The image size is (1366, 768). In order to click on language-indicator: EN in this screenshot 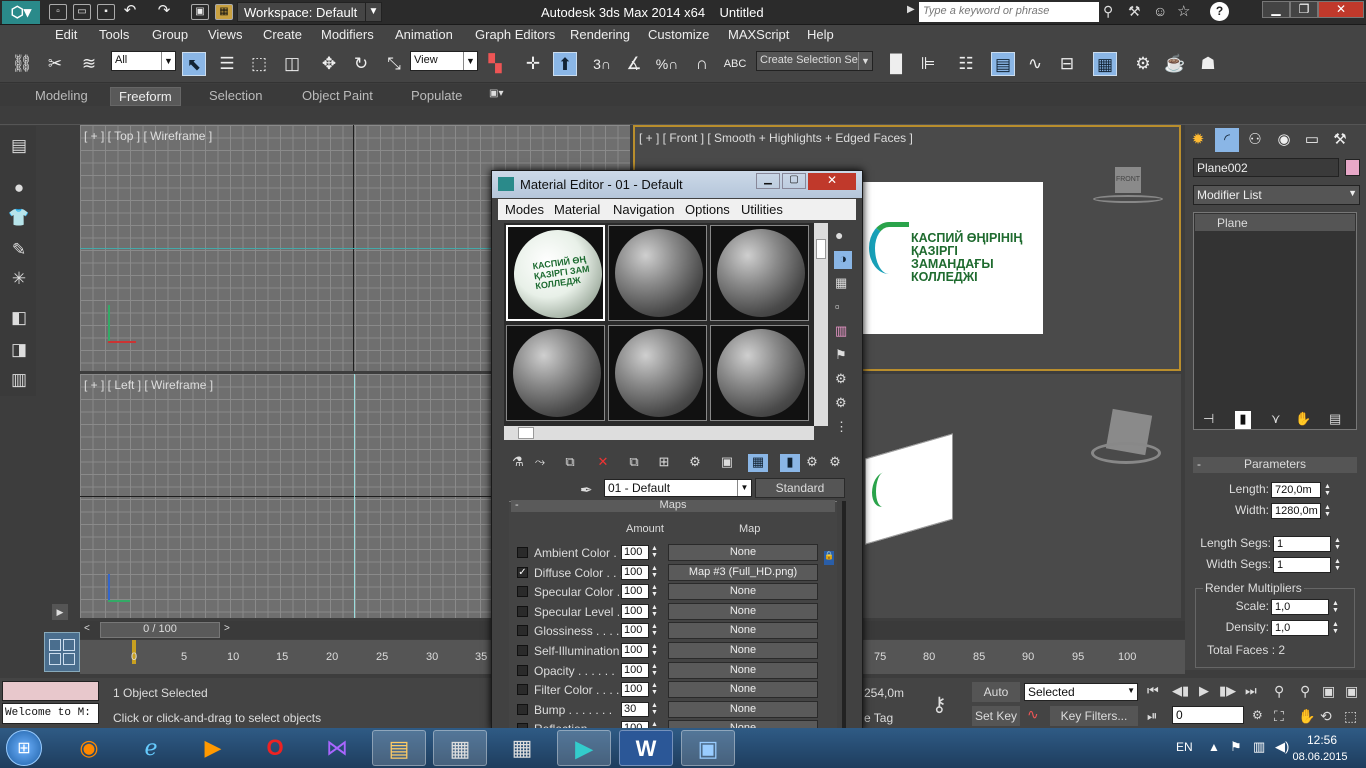, I will do `click(1184, 747)`.